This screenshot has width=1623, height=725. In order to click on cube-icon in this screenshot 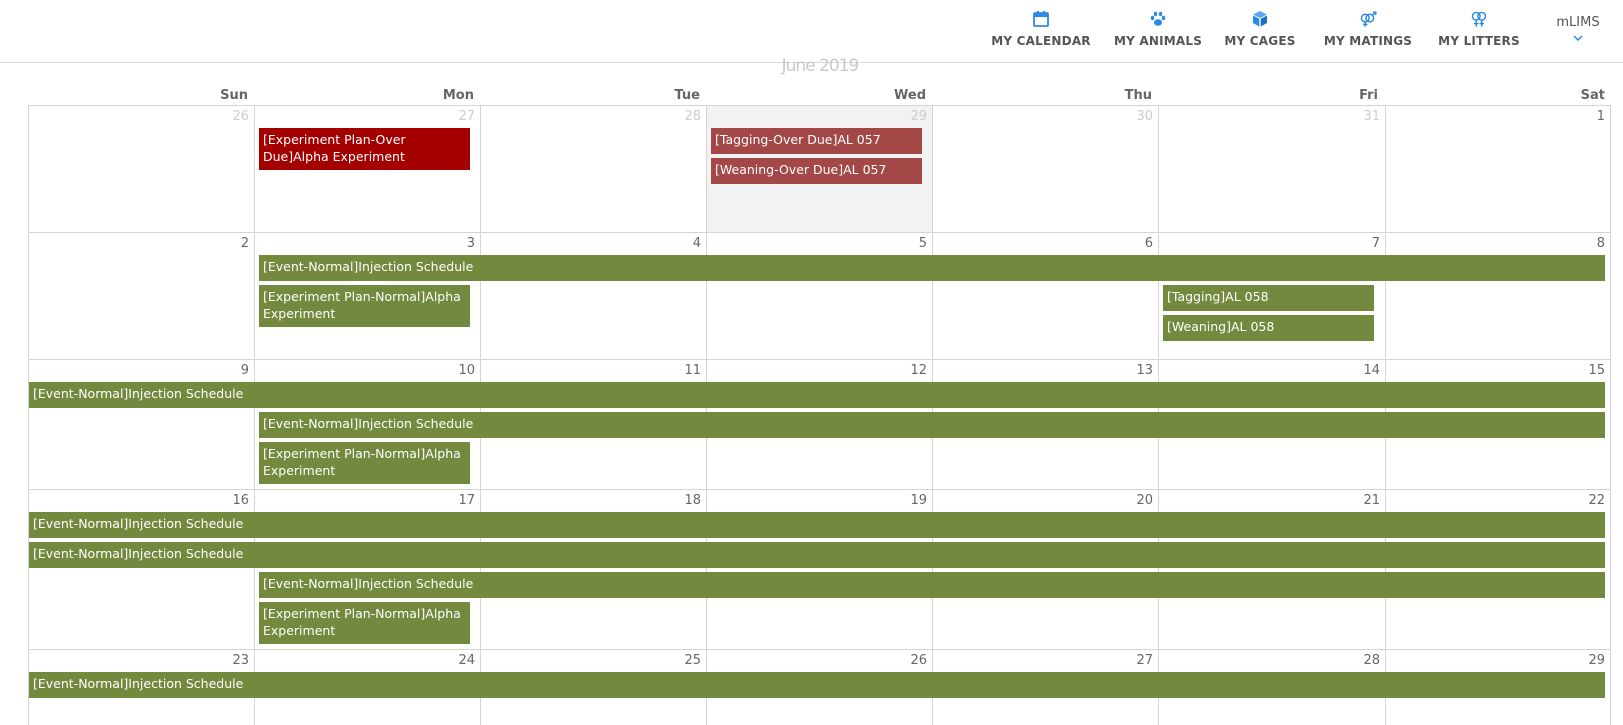, I will do `click(1260, 19)`.